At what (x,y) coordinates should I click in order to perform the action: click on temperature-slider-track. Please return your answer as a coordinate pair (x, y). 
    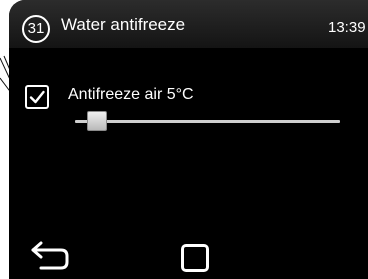
    Looking at the image, I should click on (207, 121).